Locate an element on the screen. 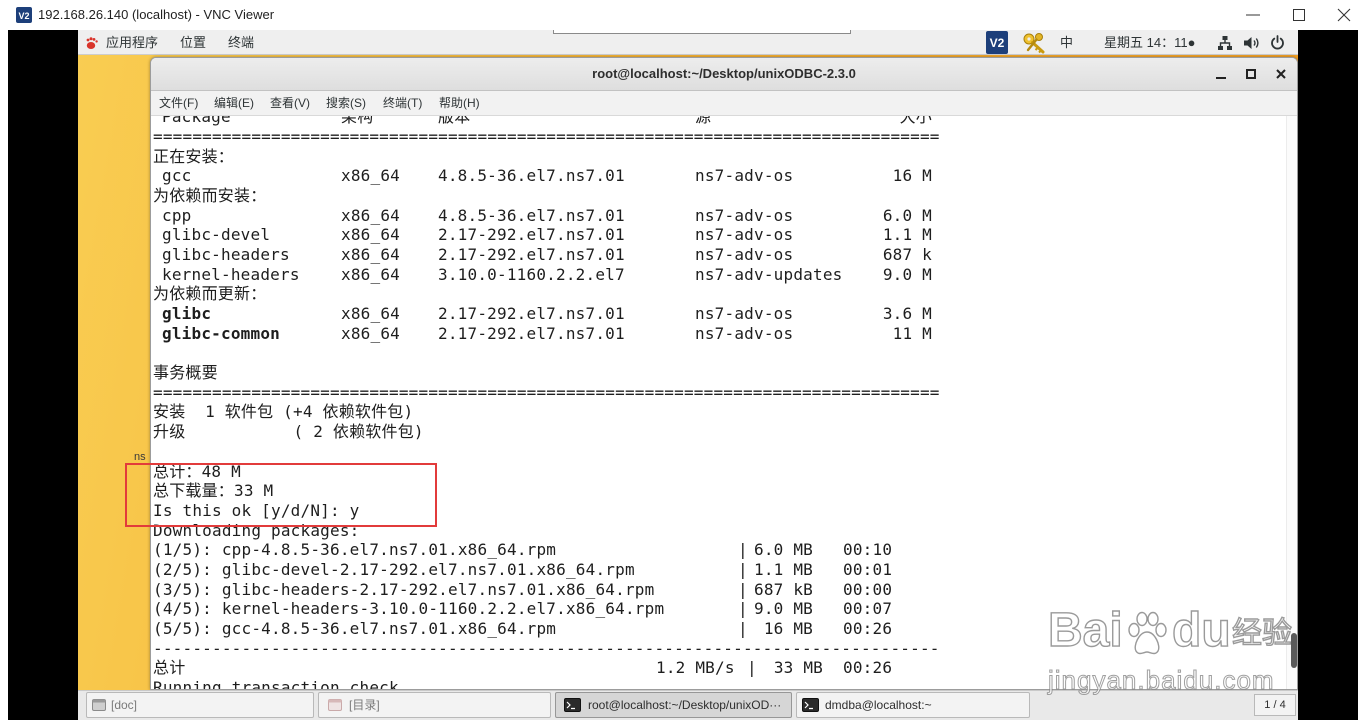  vnc-logo-icon: V2 is located at coordinates (24, 15).